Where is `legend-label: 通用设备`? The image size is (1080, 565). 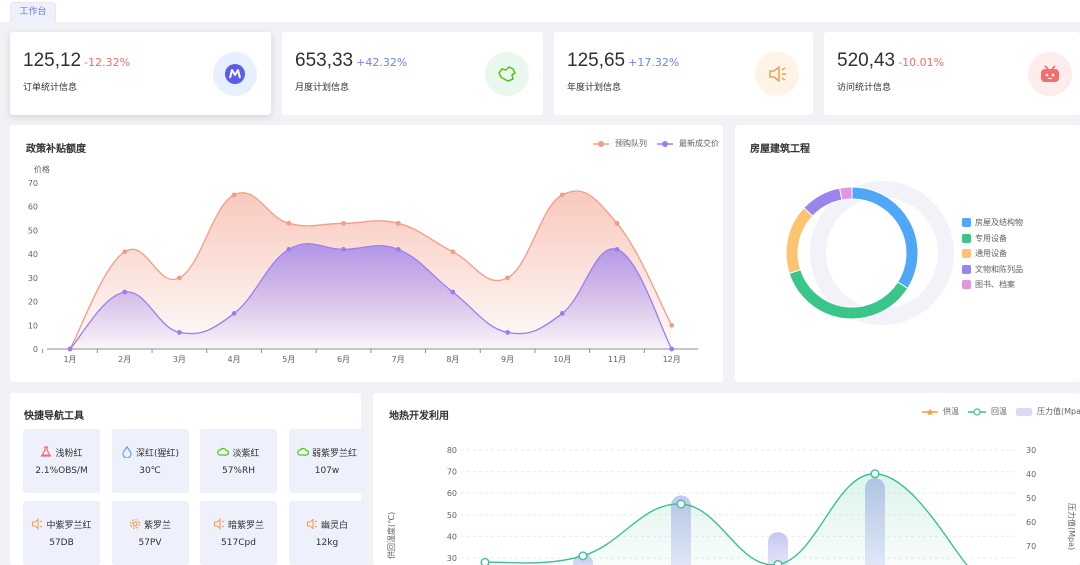
legend-label: 通用设备 is located at coordinates (991, 254).